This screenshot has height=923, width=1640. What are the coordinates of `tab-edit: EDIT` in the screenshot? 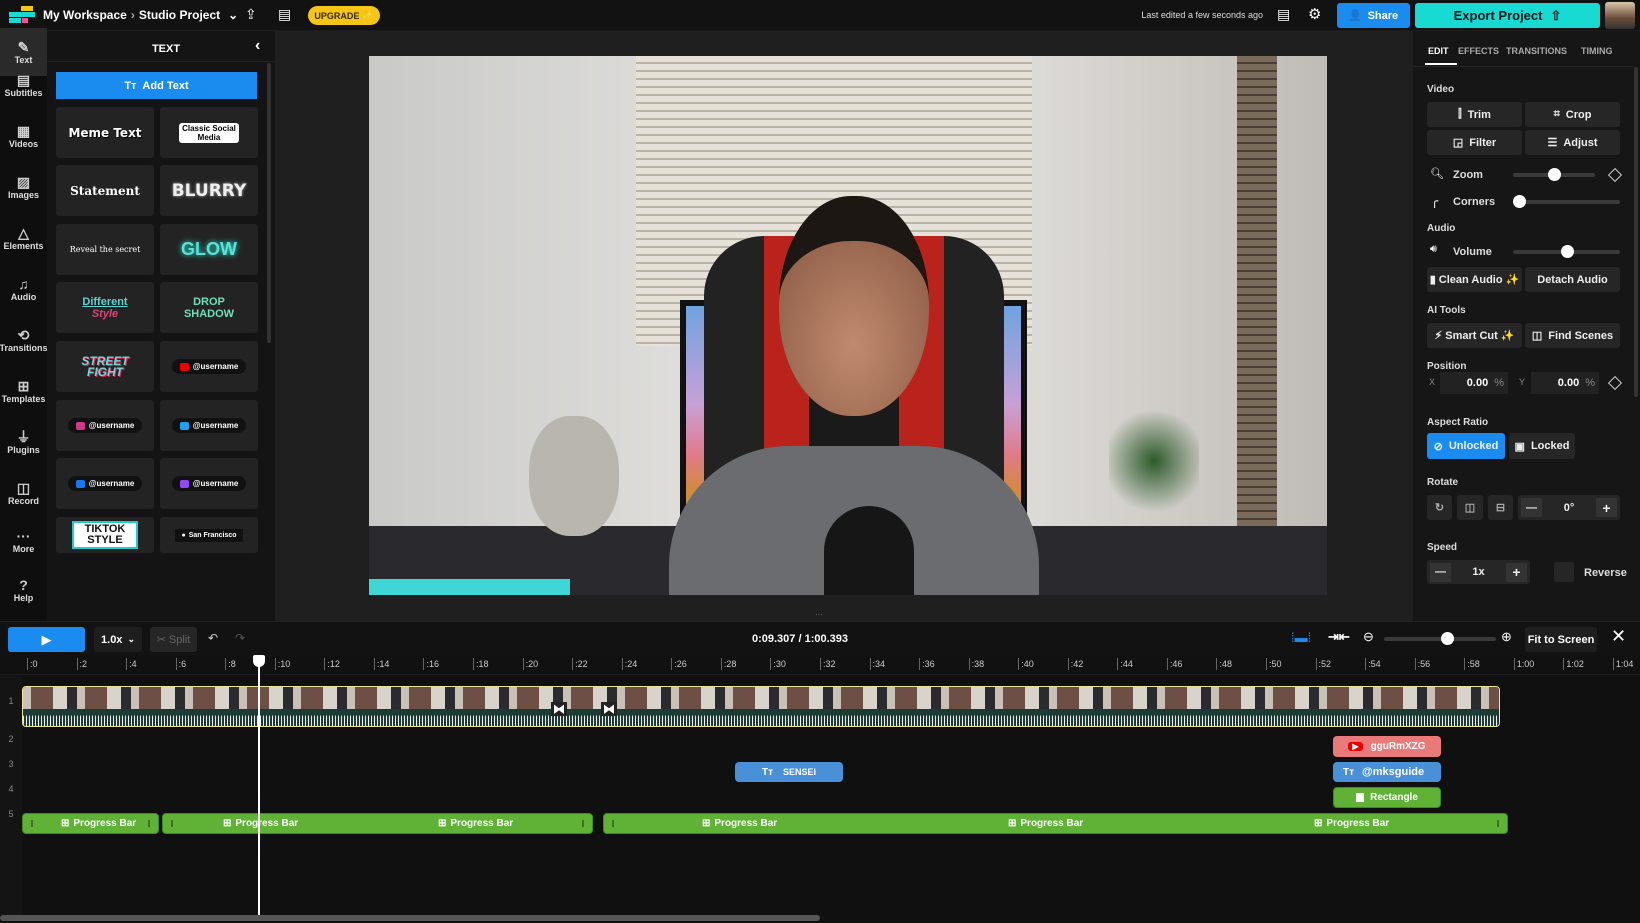 It's located at (1438, 51).